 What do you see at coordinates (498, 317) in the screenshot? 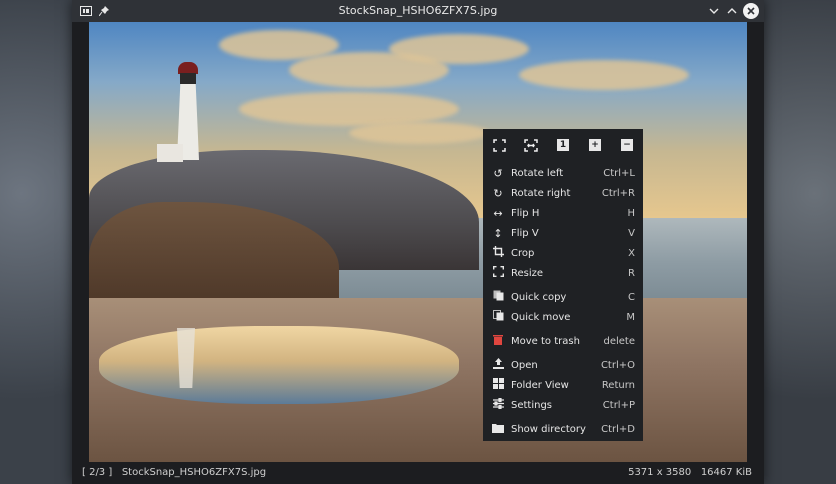
I see `move-icon` at bounding box center [498, 317].